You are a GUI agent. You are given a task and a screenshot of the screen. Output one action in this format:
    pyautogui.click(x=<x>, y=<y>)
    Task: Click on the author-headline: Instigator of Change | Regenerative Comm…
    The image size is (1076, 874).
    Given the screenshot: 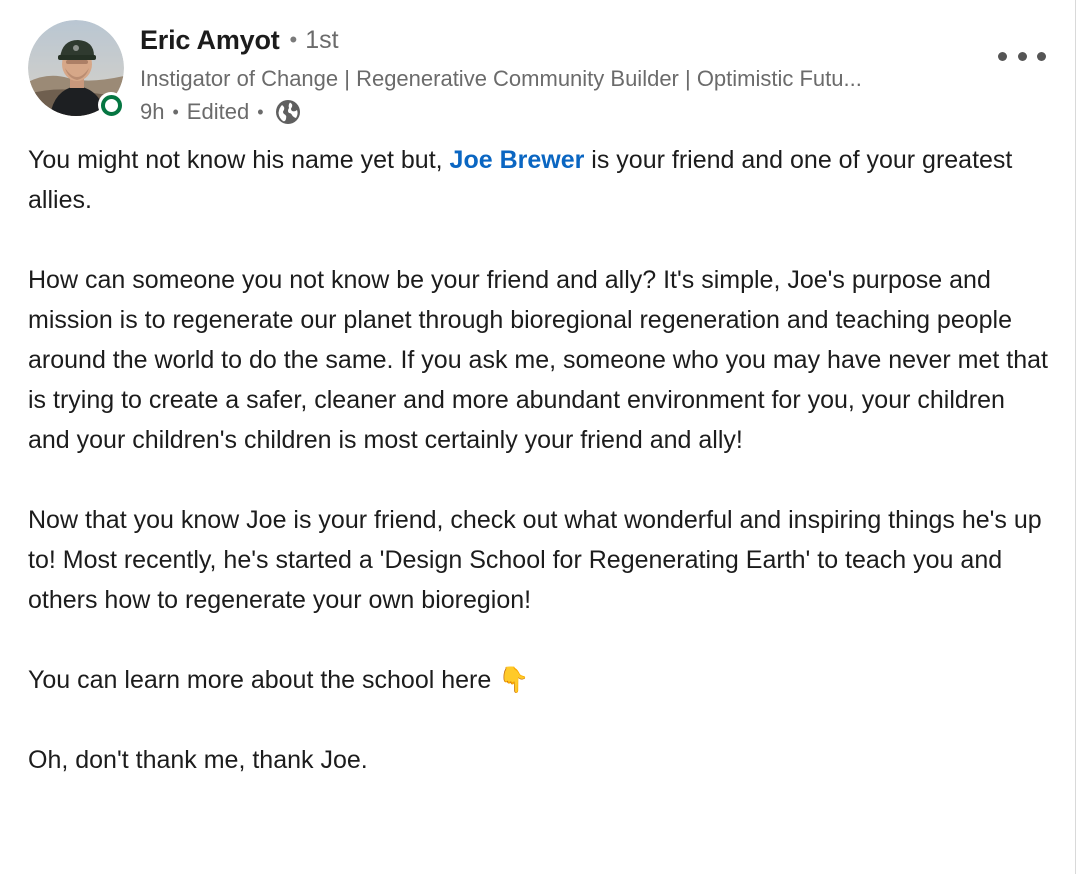 What is the action you would take?
    pyautogui.click(x=558, y=79)
    